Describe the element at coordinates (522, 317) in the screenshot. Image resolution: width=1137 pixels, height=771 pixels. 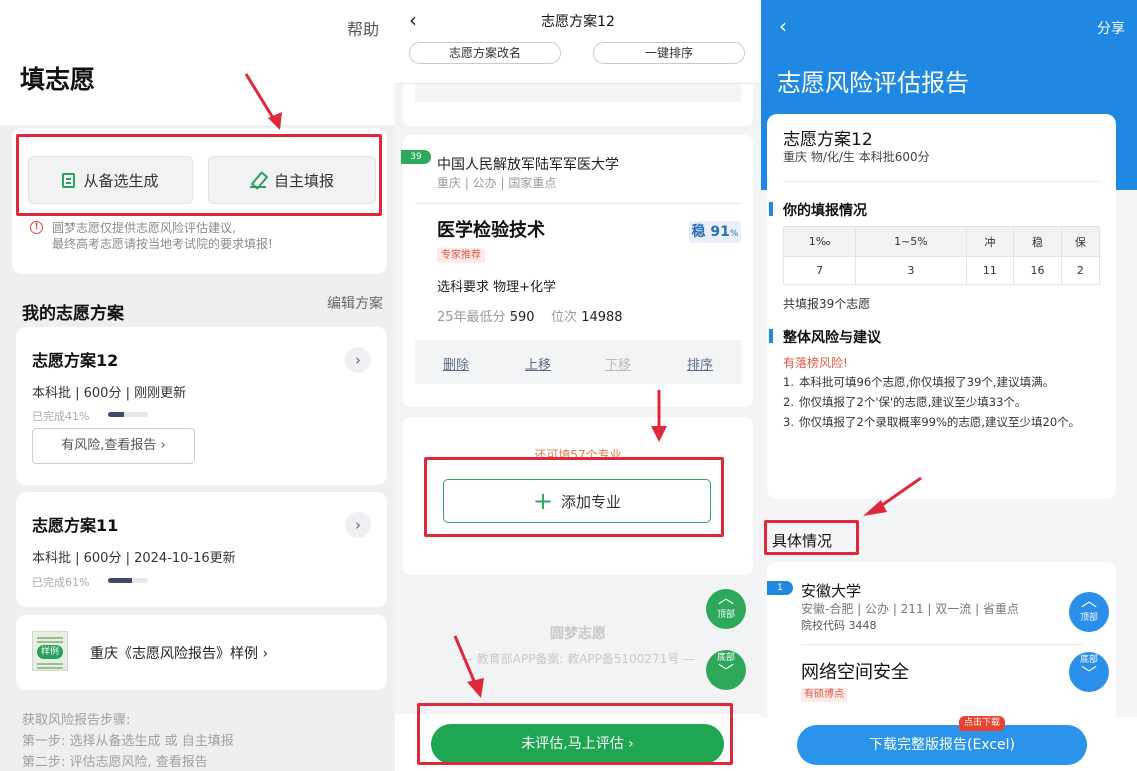
I see `score-value: 590` at that location.